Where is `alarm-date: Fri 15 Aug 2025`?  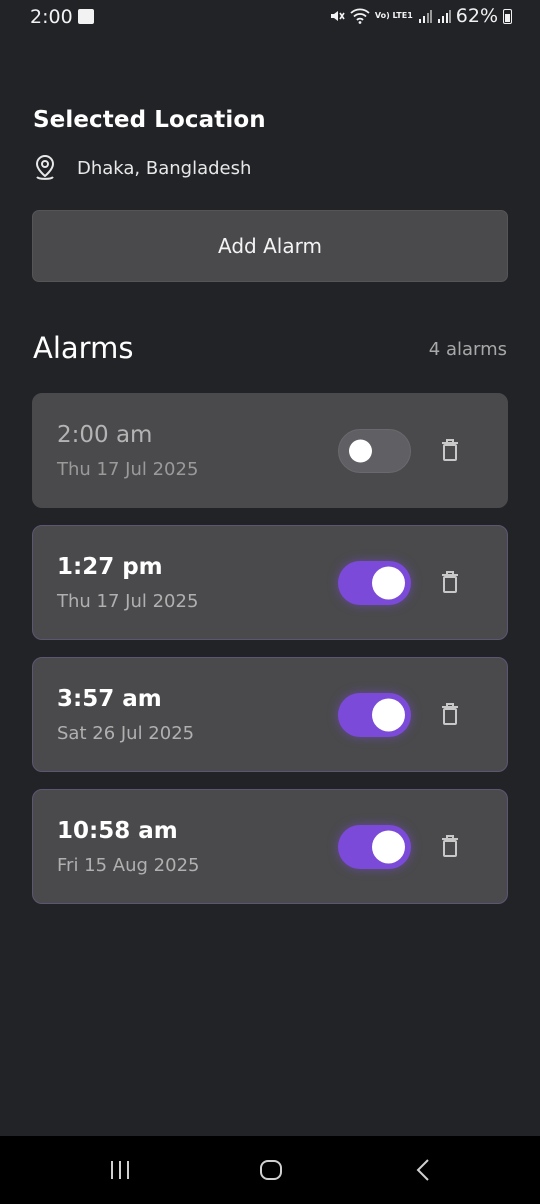
alarm-date: Fri 15 Aug 2025 is located at coordinates (128, 865).